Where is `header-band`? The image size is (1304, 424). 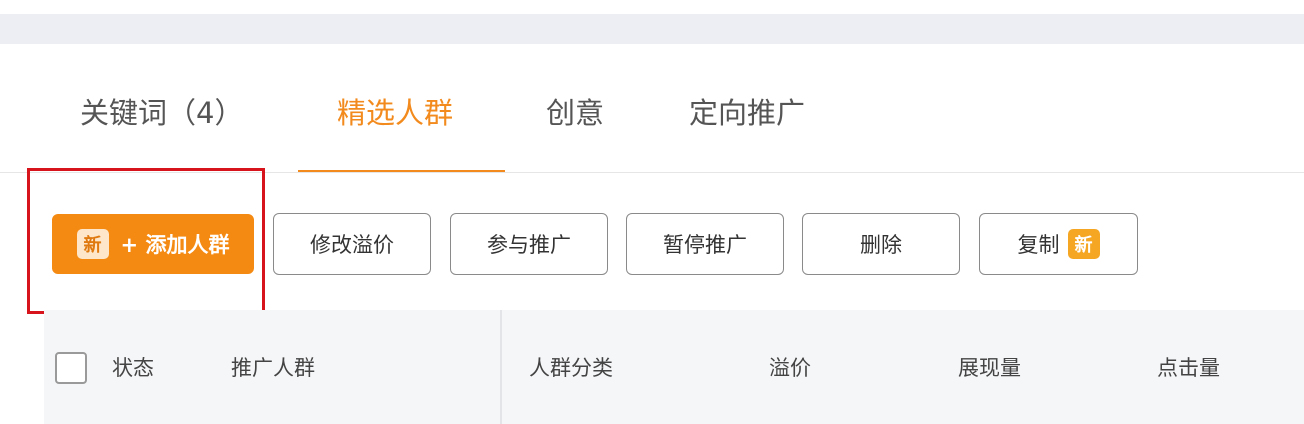 header-band is located at coordinates (652, 29).